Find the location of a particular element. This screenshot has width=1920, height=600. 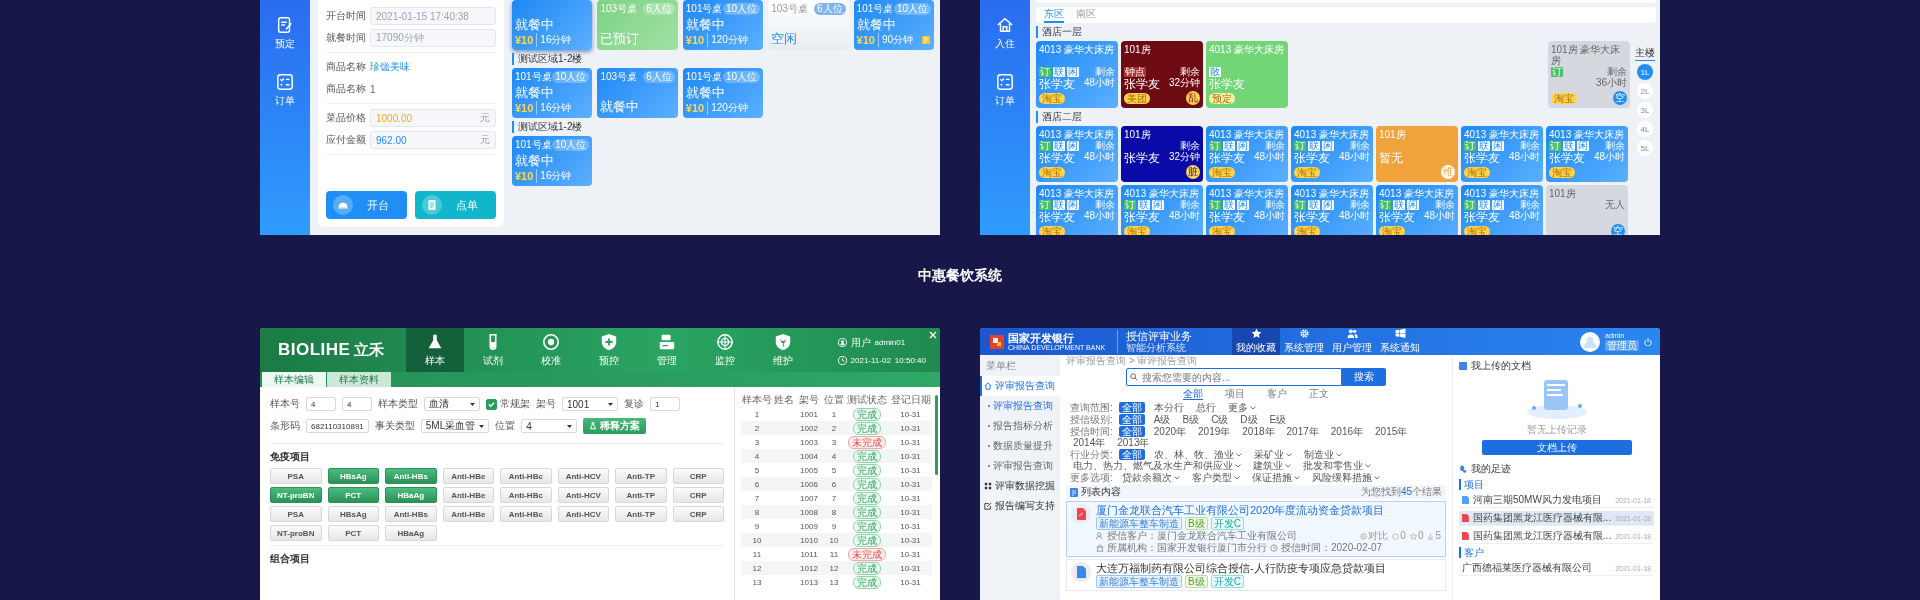

filter-option: 批发和零售业 is located at coordinates (1337, 465).